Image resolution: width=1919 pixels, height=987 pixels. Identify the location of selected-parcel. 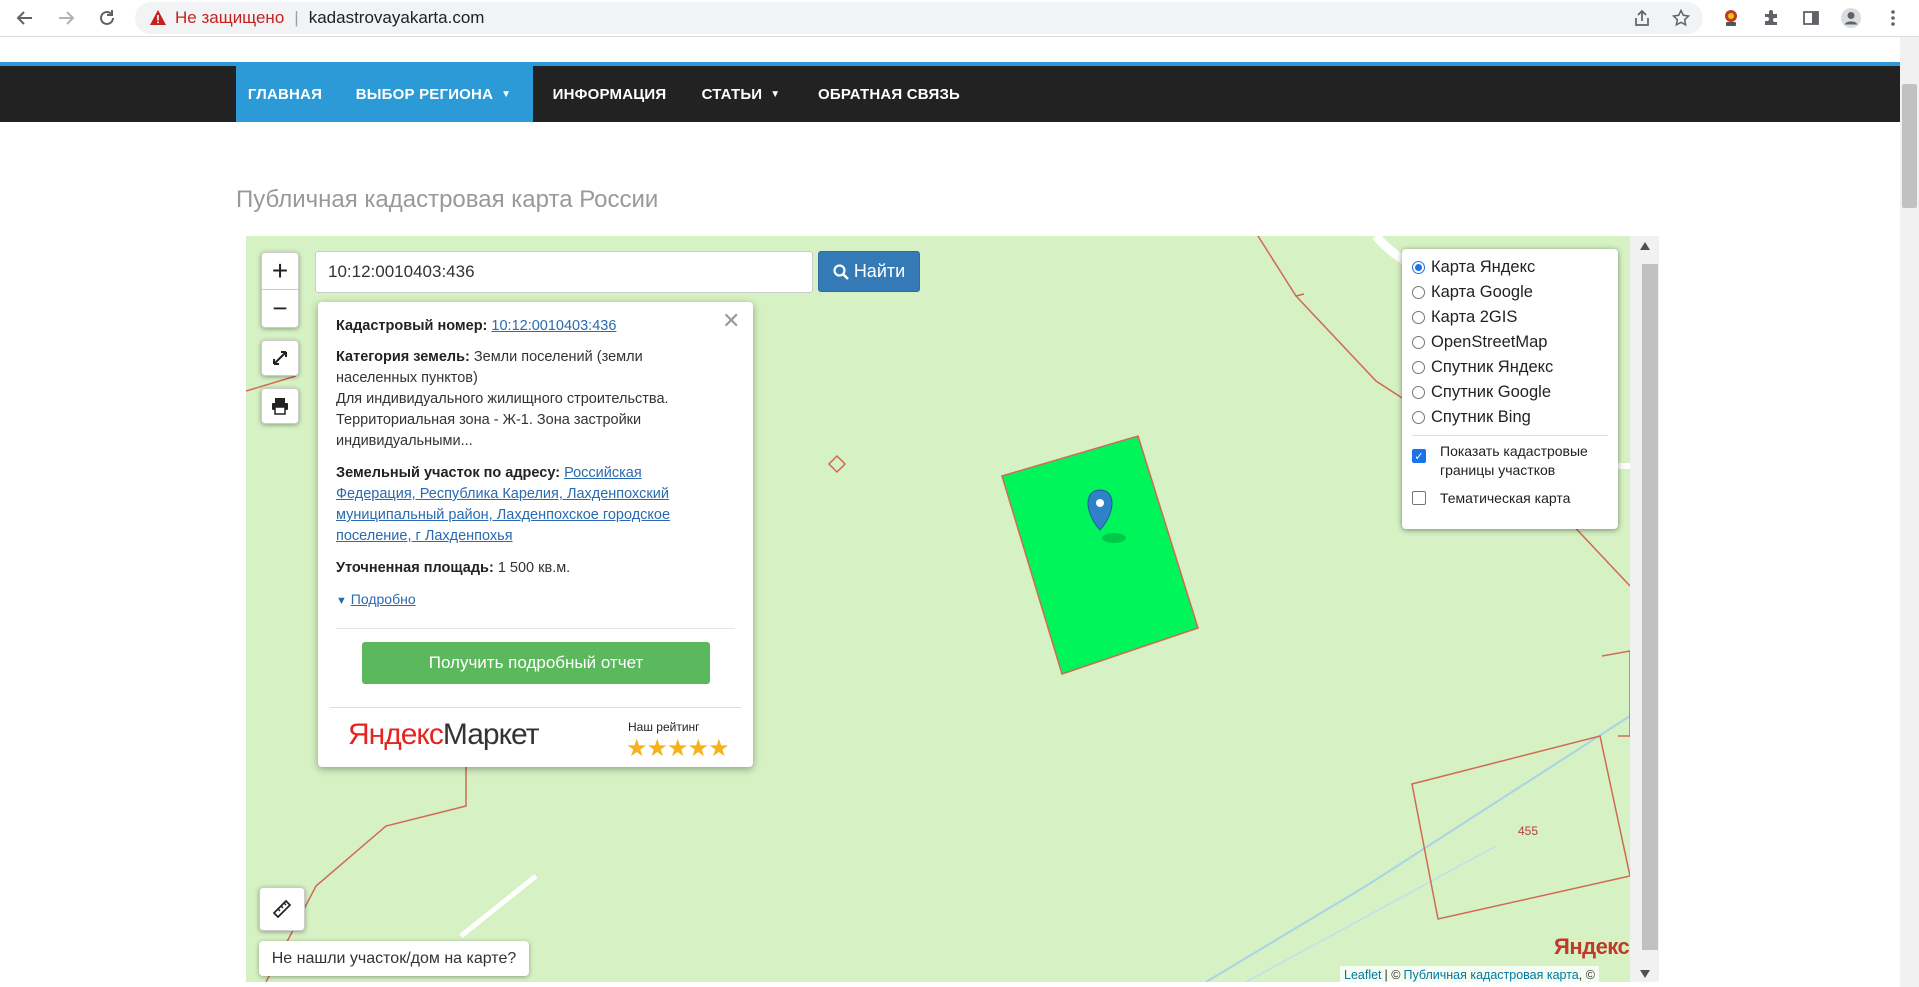
(1100, 555).